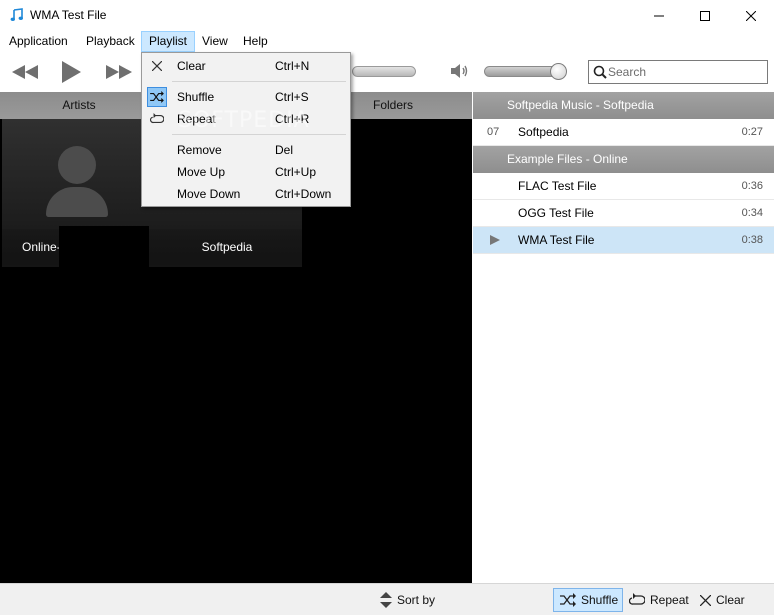  What do you see at coordinates (246, 150) in the screenshot?
I see `menu-item-remove: Remove Del` at bounding box center [246, 150].